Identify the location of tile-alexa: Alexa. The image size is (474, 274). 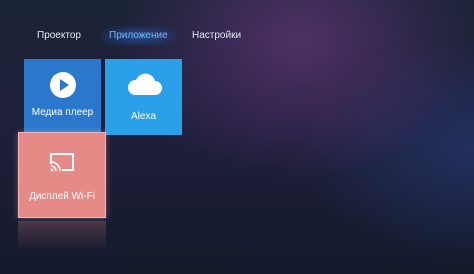
(143, 97).